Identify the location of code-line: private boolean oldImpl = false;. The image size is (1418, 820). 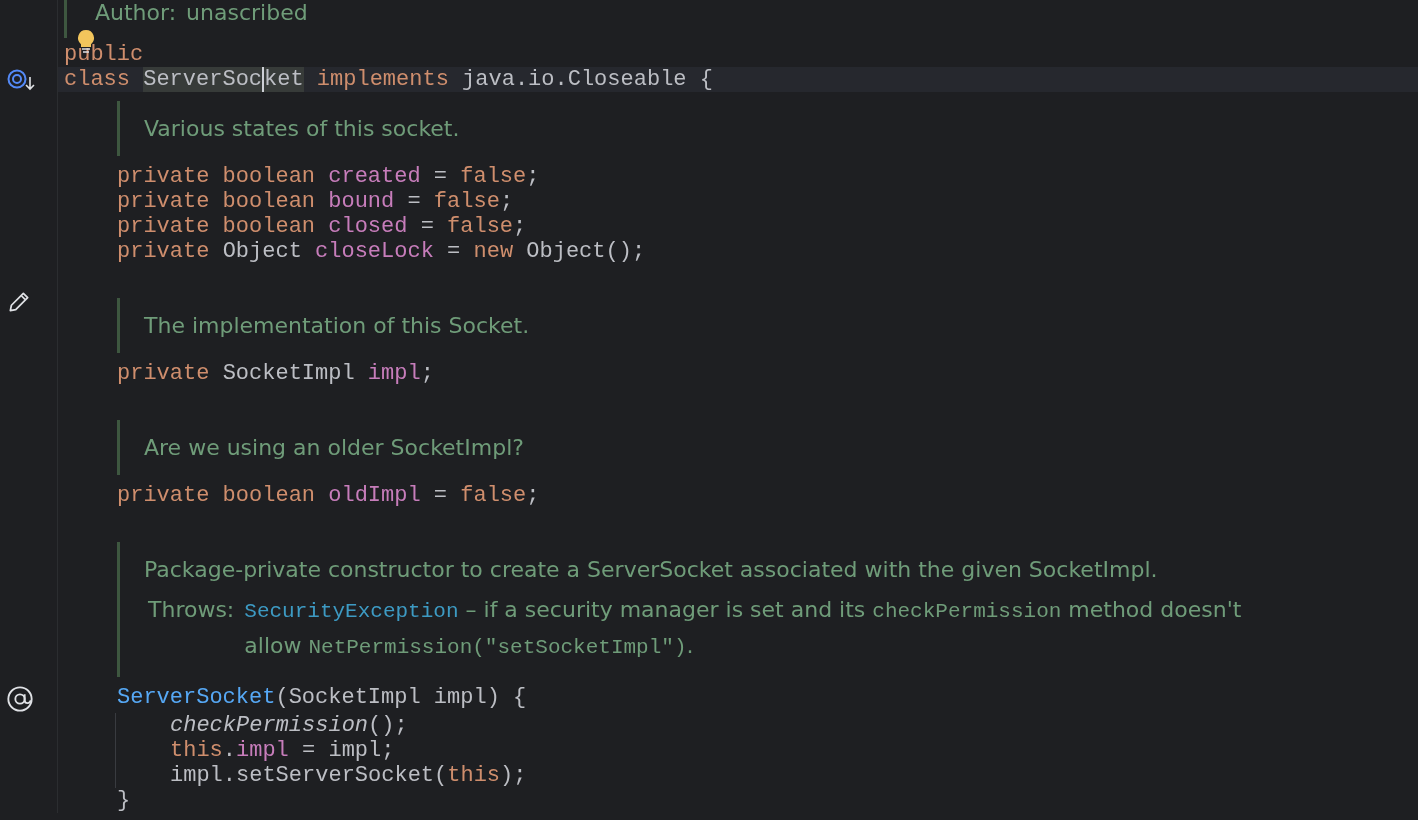
(328, 495).